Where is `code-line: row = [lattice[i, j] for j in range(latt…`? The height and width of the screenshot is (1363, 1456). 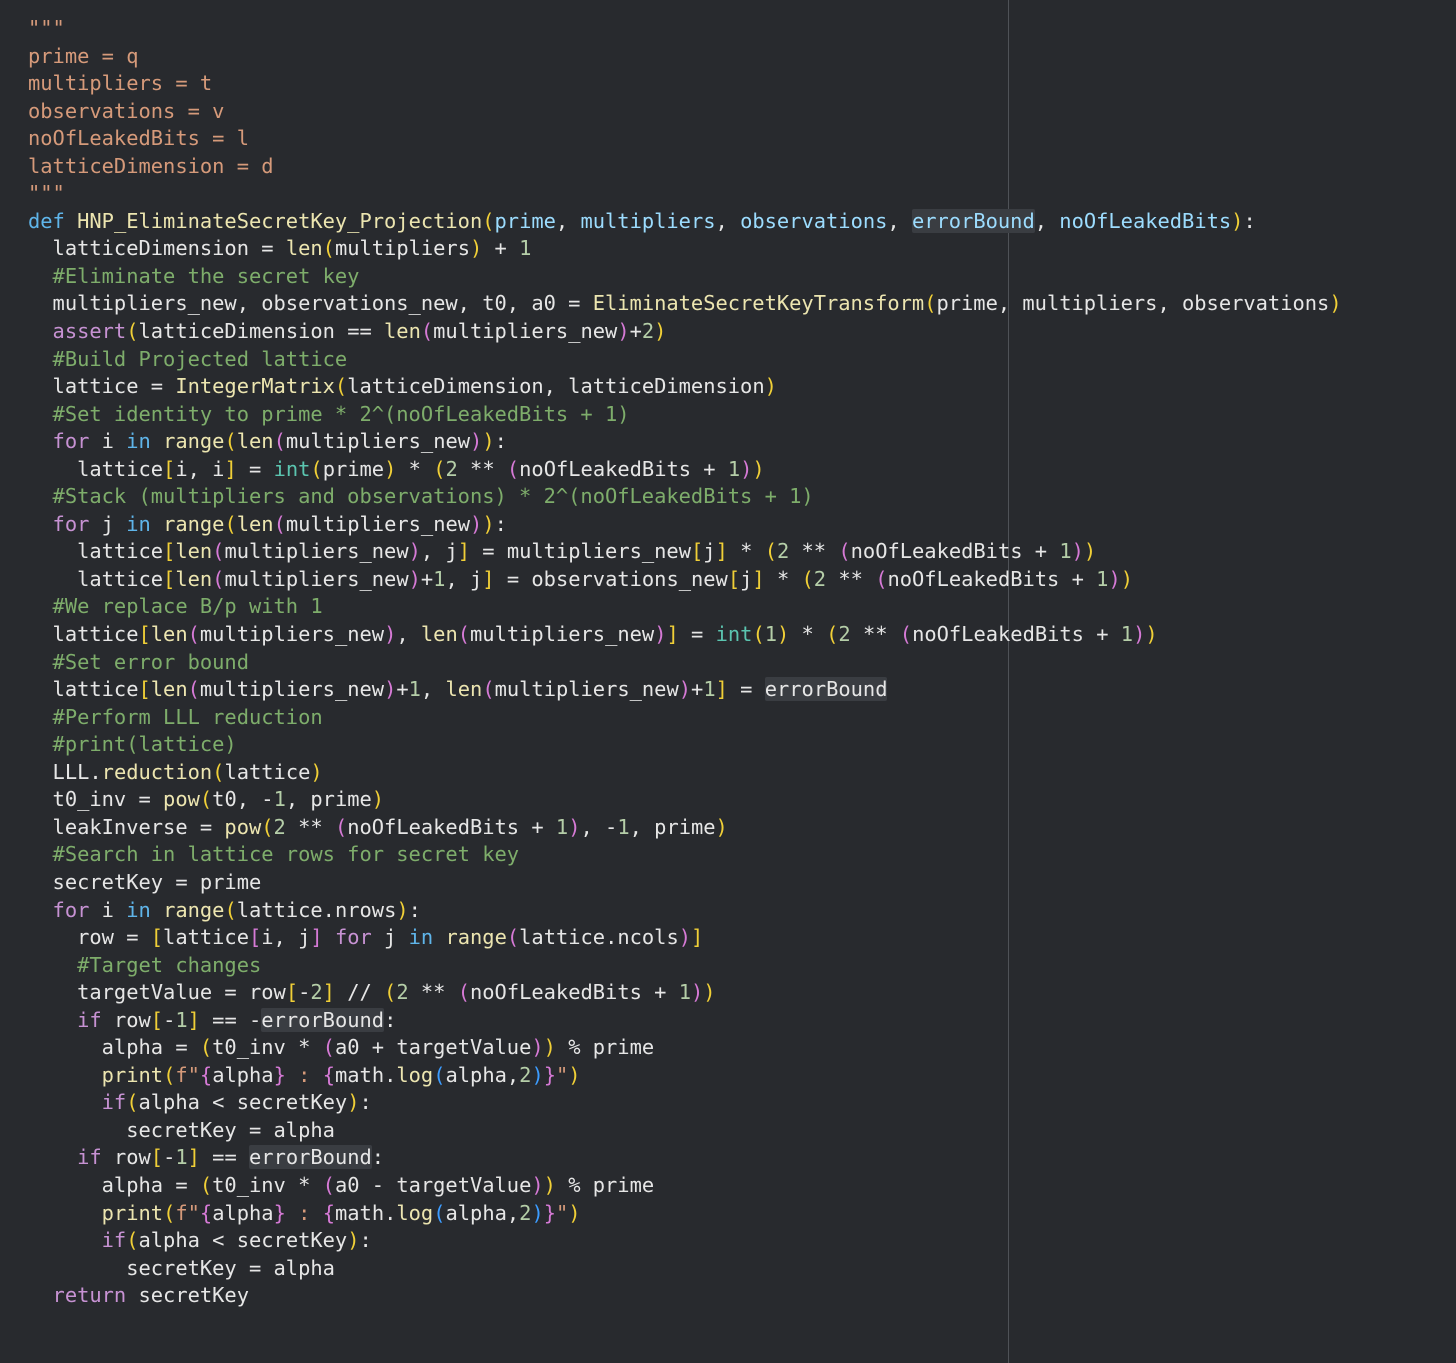 code-line: row = [lattice[i, j] for j in range(latt… is located at coordinates (685, 938).